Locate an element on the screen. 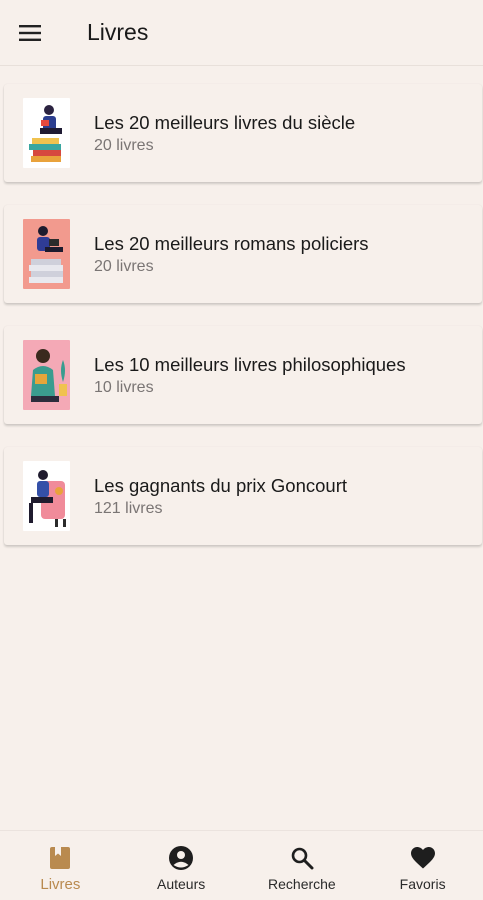 This screenshot has height=900, width=483. bottom-navigation: Livres Auteurs Recherche Favoris is located at coordinates (241, 865).